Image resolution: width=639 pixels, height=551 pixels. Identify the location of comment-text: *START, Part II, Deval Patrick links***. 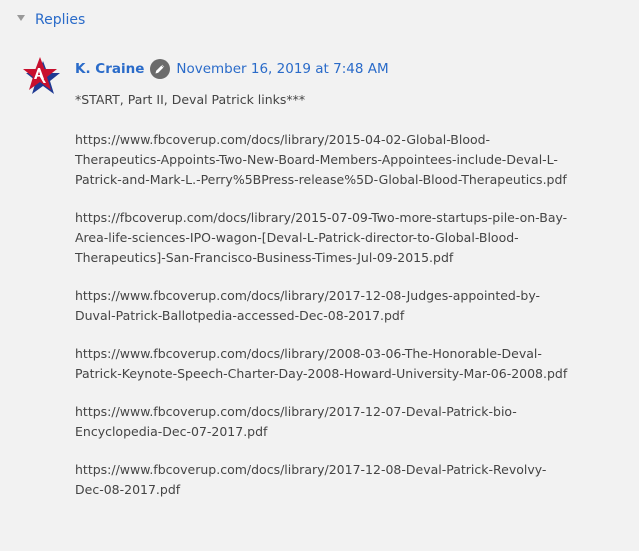
(190, 99).